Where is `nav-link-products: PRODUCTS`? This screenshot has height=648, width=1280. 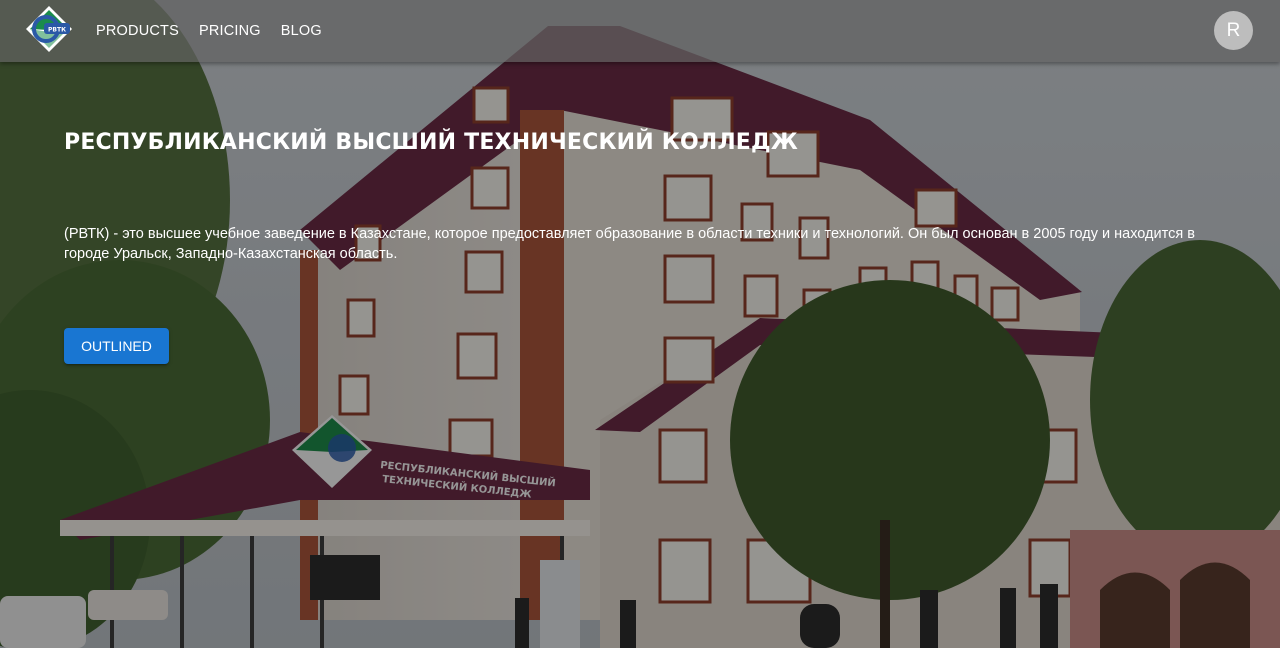 nav-link-products: PRODUCTS is located at coordinates (137, 31).